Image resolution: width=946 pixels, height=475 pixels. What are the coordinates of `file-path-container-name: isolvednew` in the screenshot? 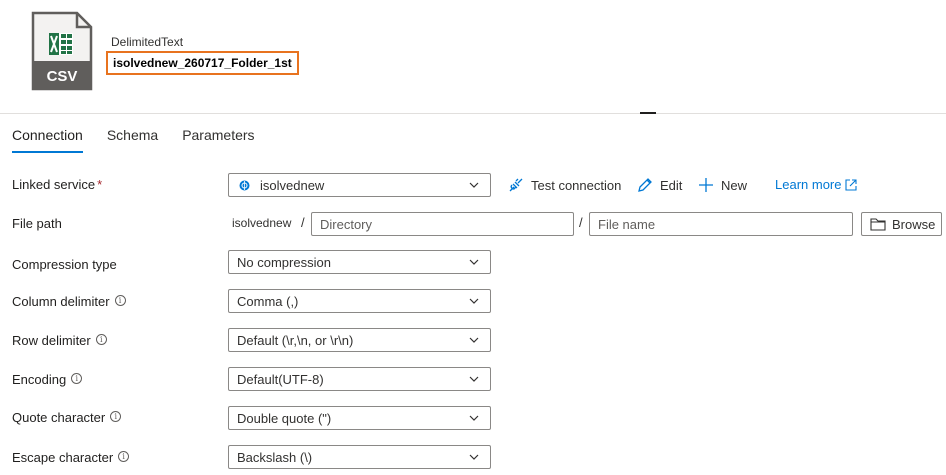 It's located at (262, 223).